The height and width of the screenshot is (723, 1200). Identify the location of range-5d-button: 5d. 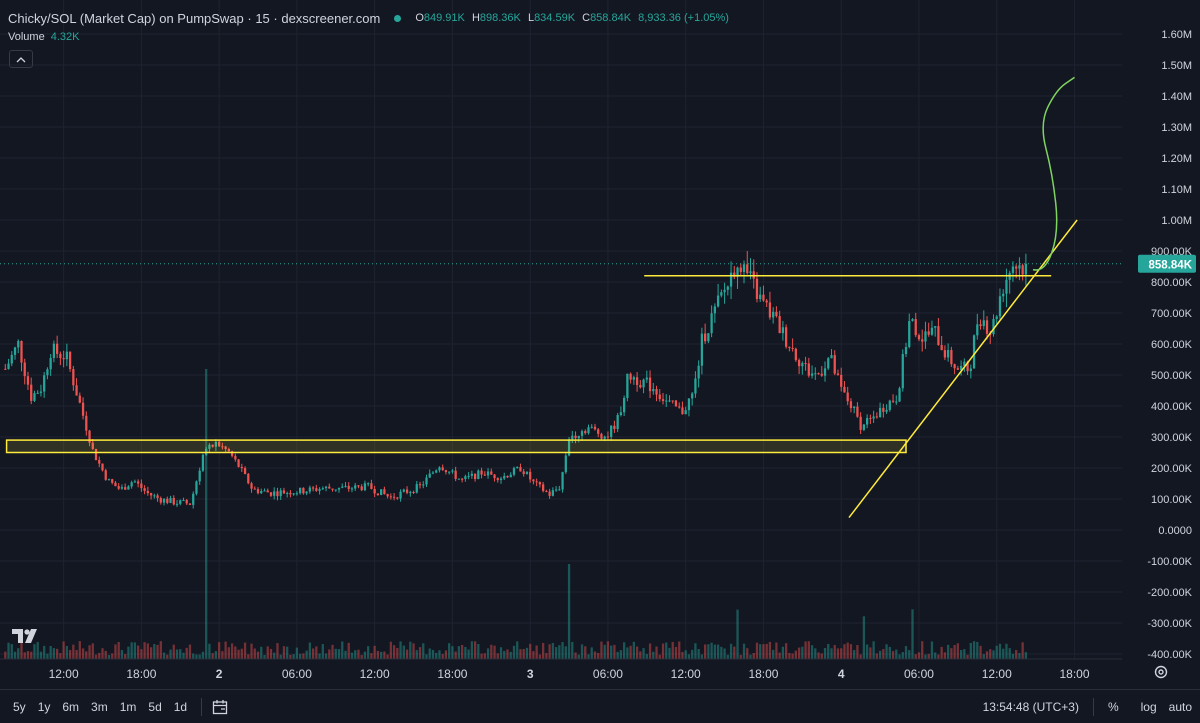
(154, 707).